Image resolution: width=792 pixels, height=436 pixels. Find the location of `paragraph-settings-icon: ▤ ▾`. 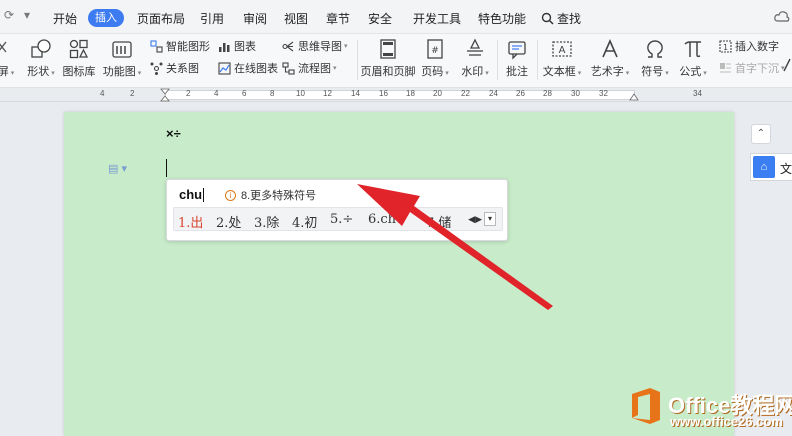

paragraph-settings-icon: ▤ ▾ is located at coordinates (117, 168).